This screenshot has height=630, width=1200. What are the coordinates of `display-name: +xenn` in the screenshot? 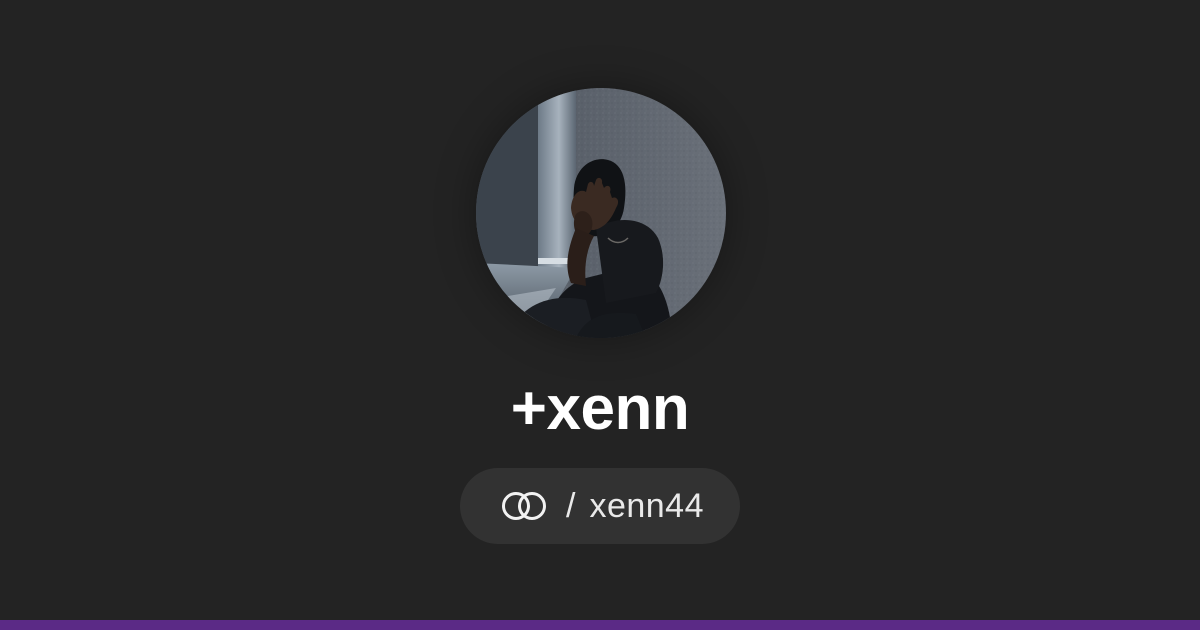 It's located at (600, 408).